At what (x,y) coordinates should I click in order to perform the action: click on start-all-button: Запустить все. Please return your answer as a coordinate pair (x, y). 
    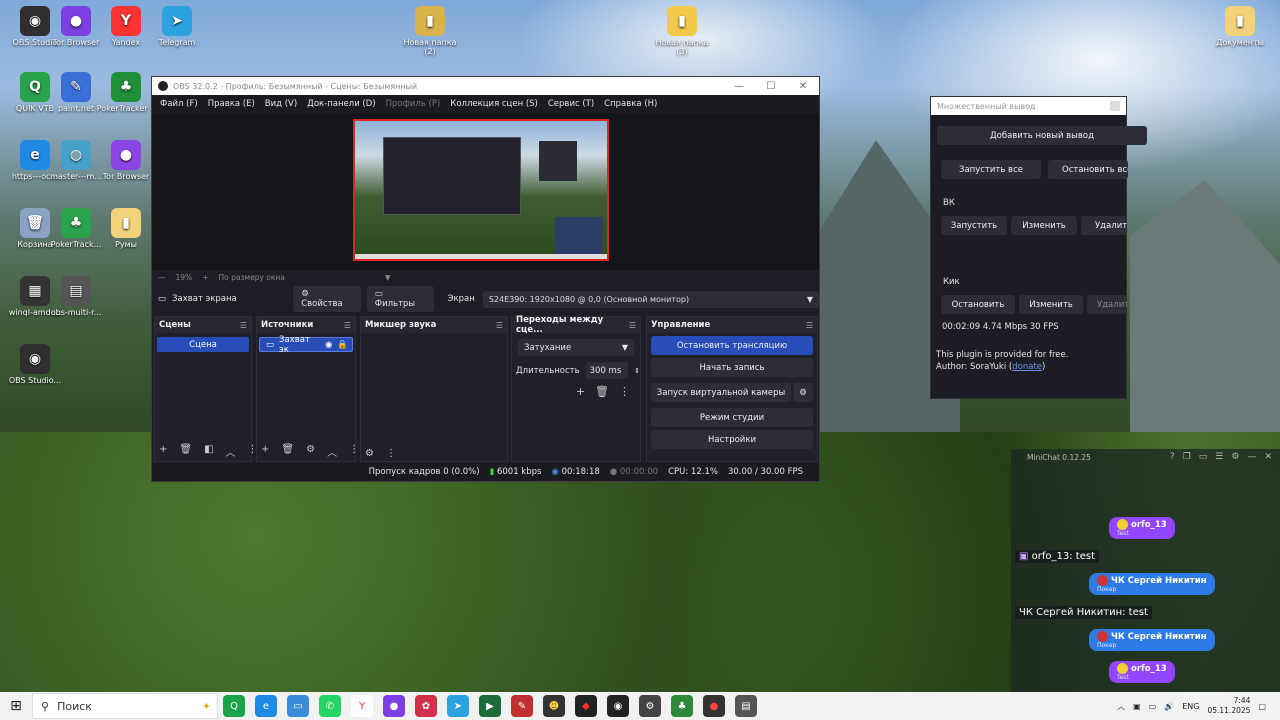
    Looking at the image, I should click on (991, 169).